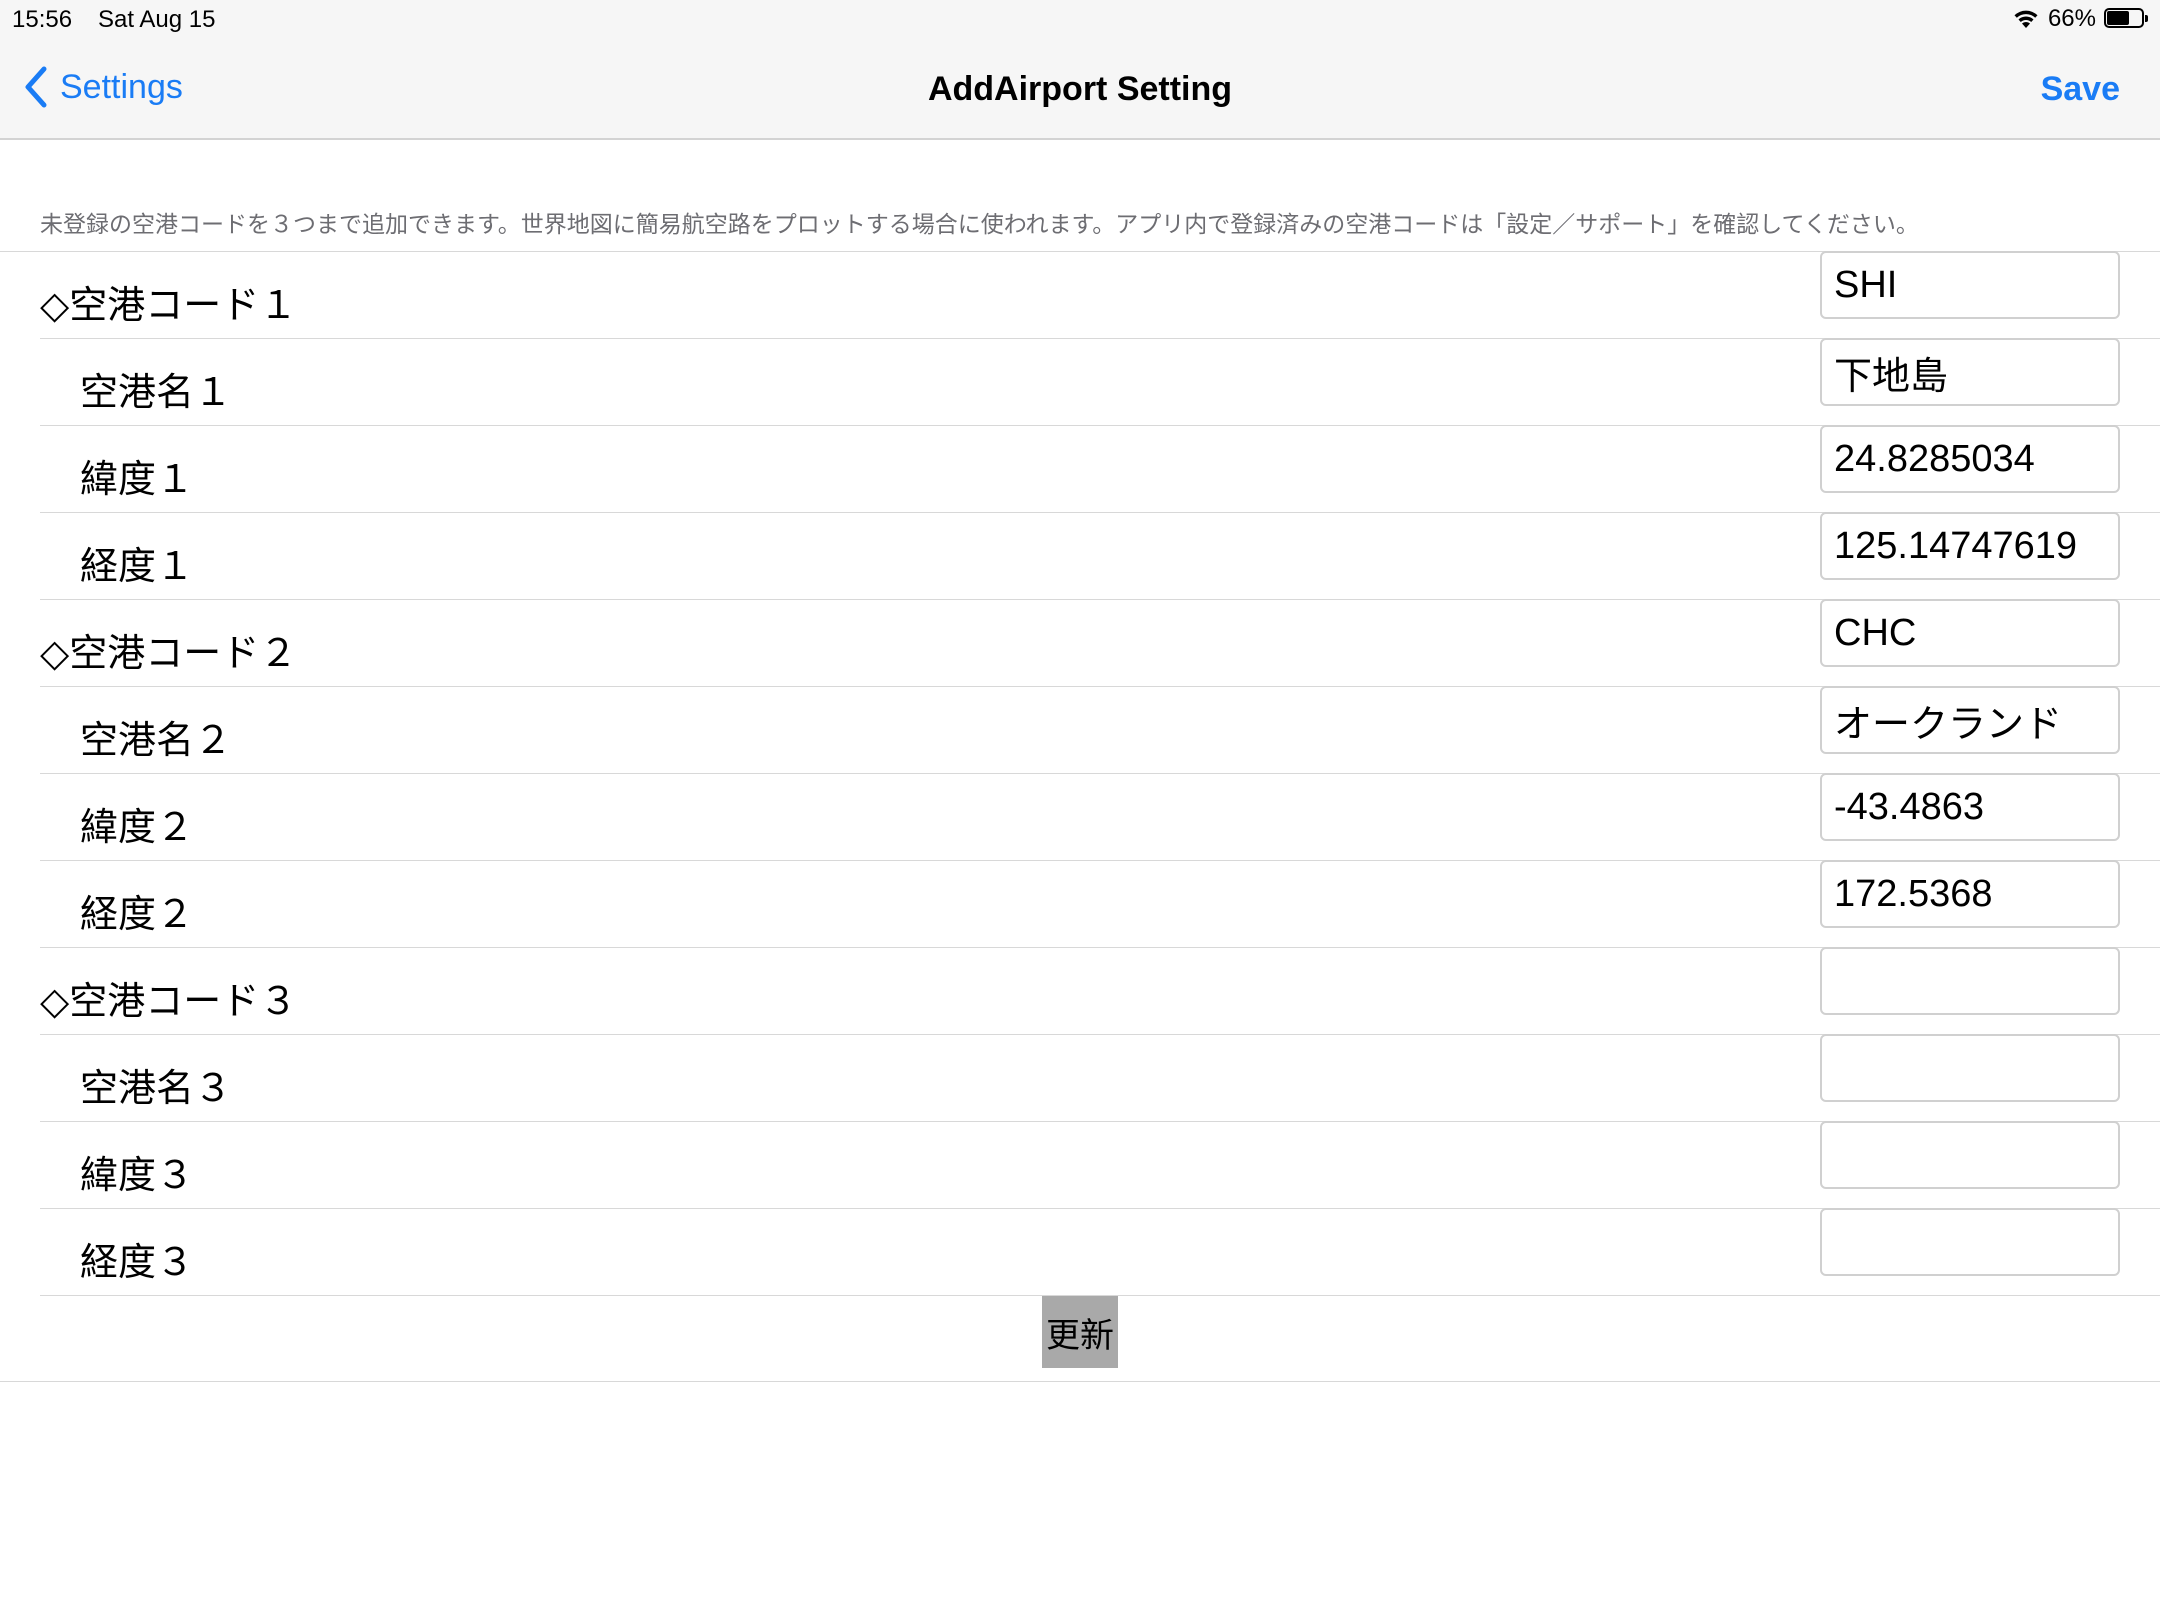  What do you see at coordinates (1080, 1381) in the screenshot?
I see `divider` at bounding box center [1080, 1381].